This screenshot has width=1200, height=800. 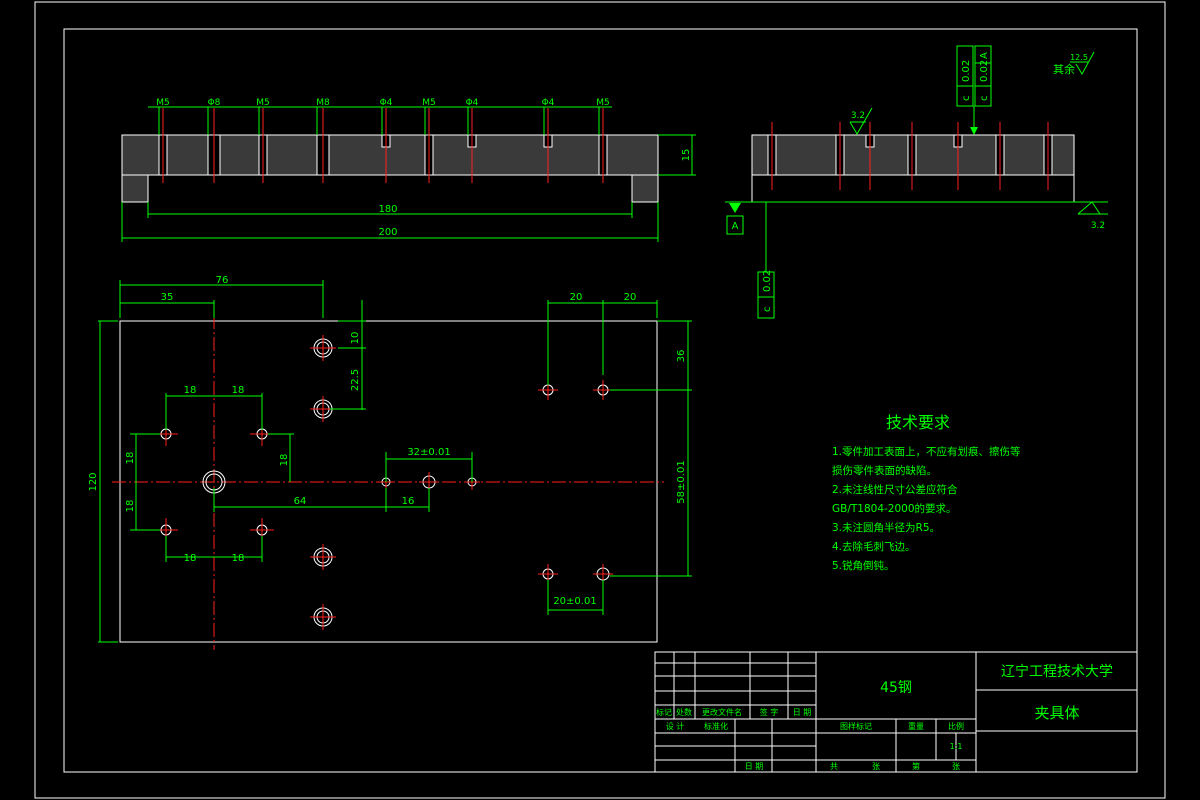 I want to click on dim-20-line, so click(x=602, y=342).